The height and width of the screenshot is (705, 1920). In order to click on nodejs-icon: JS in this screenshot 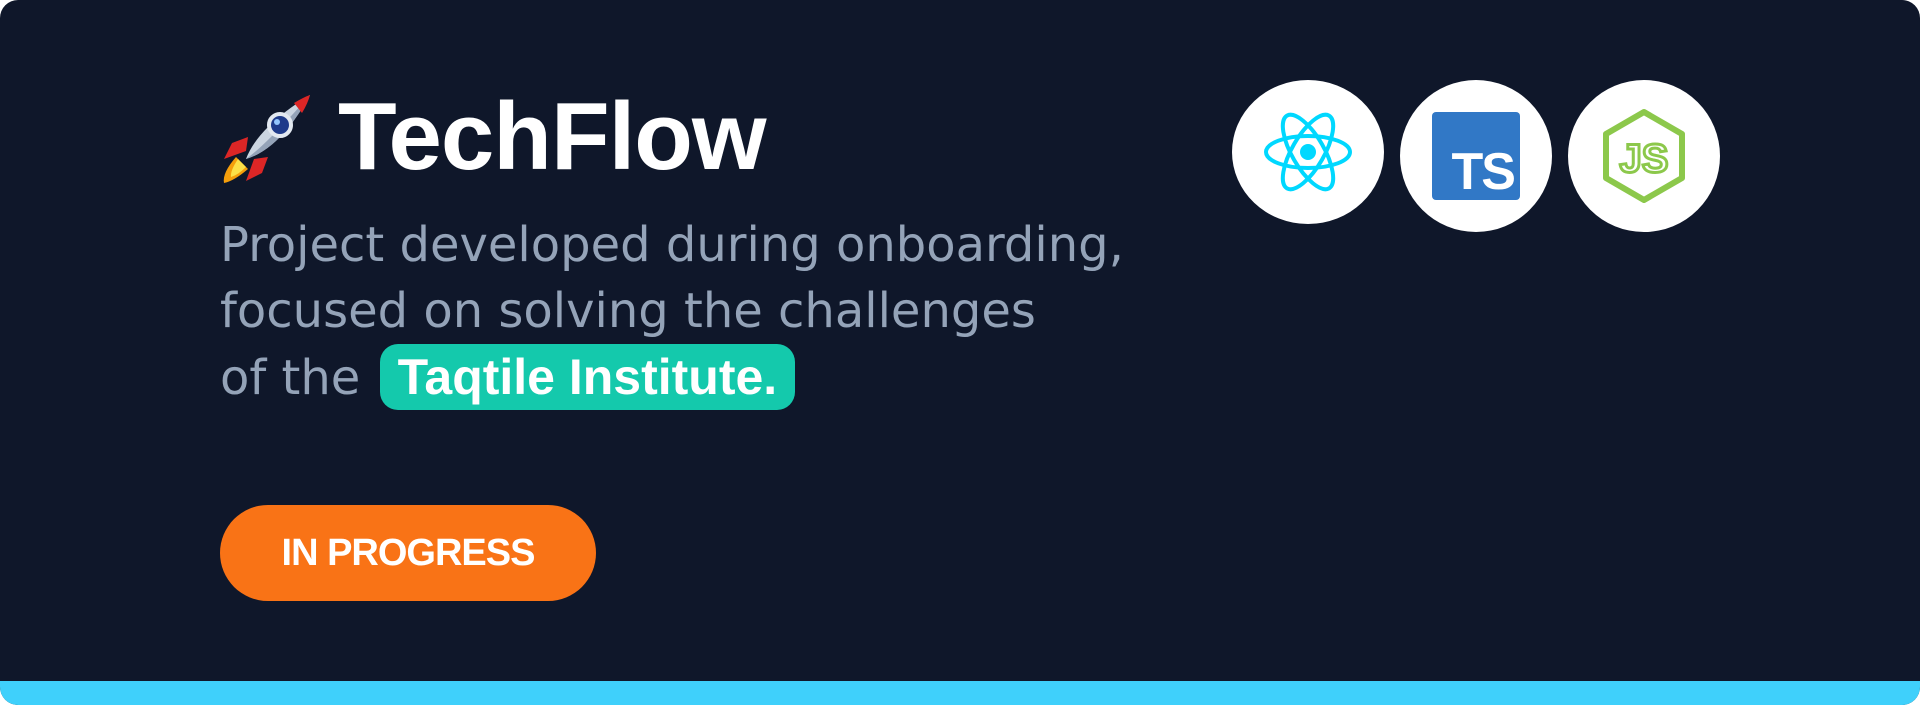, I will do `click(1644, 156)`.